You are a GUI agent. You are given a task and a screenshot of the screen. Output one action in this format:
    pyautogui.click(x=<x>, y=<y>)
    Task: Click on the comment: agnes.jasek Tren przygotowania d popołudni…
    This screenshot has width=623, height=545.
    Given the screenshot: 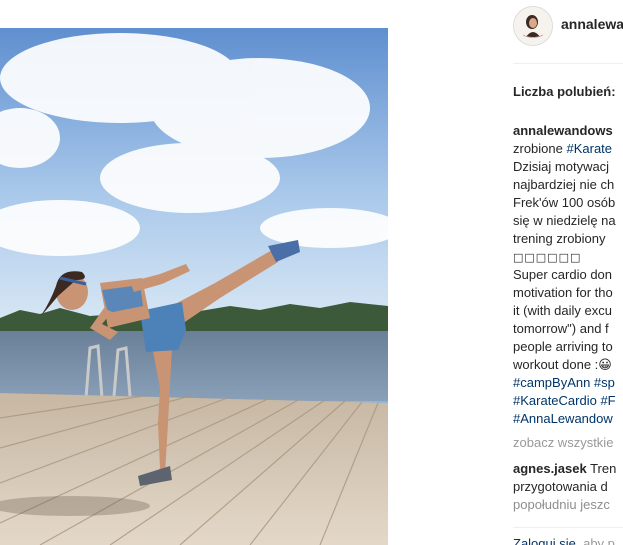 What is the action you would take?
    pyautogui.click(x=568, y=487)
    